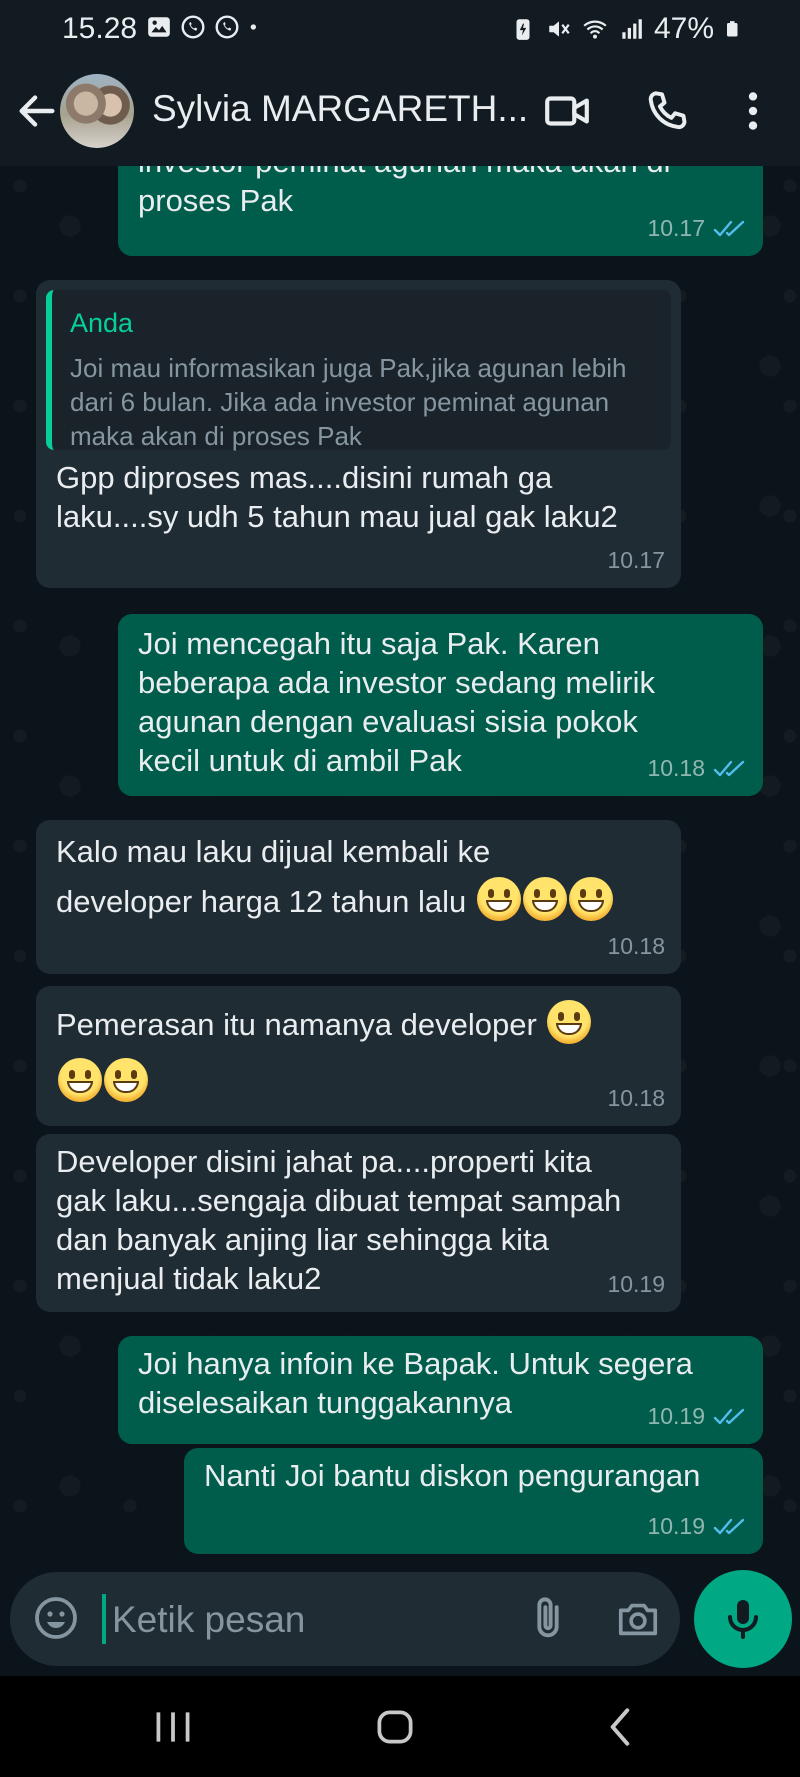 This screenshot has width=800, height=1777. Describe the element at coordinates (97, 111) in the screenshot. I see `avatar` at that location.